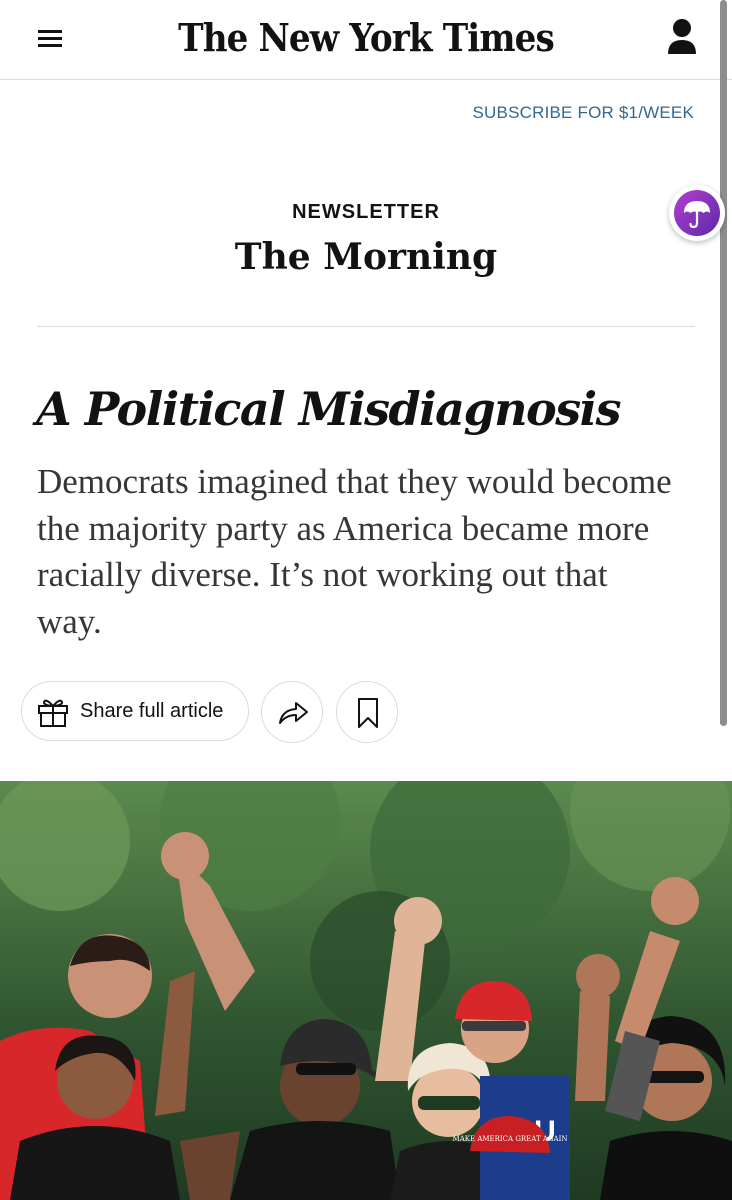  What do you see at coordinates (53, 713) in the screenshot?
I see `gift-icon` at bounding box center [53, 713].